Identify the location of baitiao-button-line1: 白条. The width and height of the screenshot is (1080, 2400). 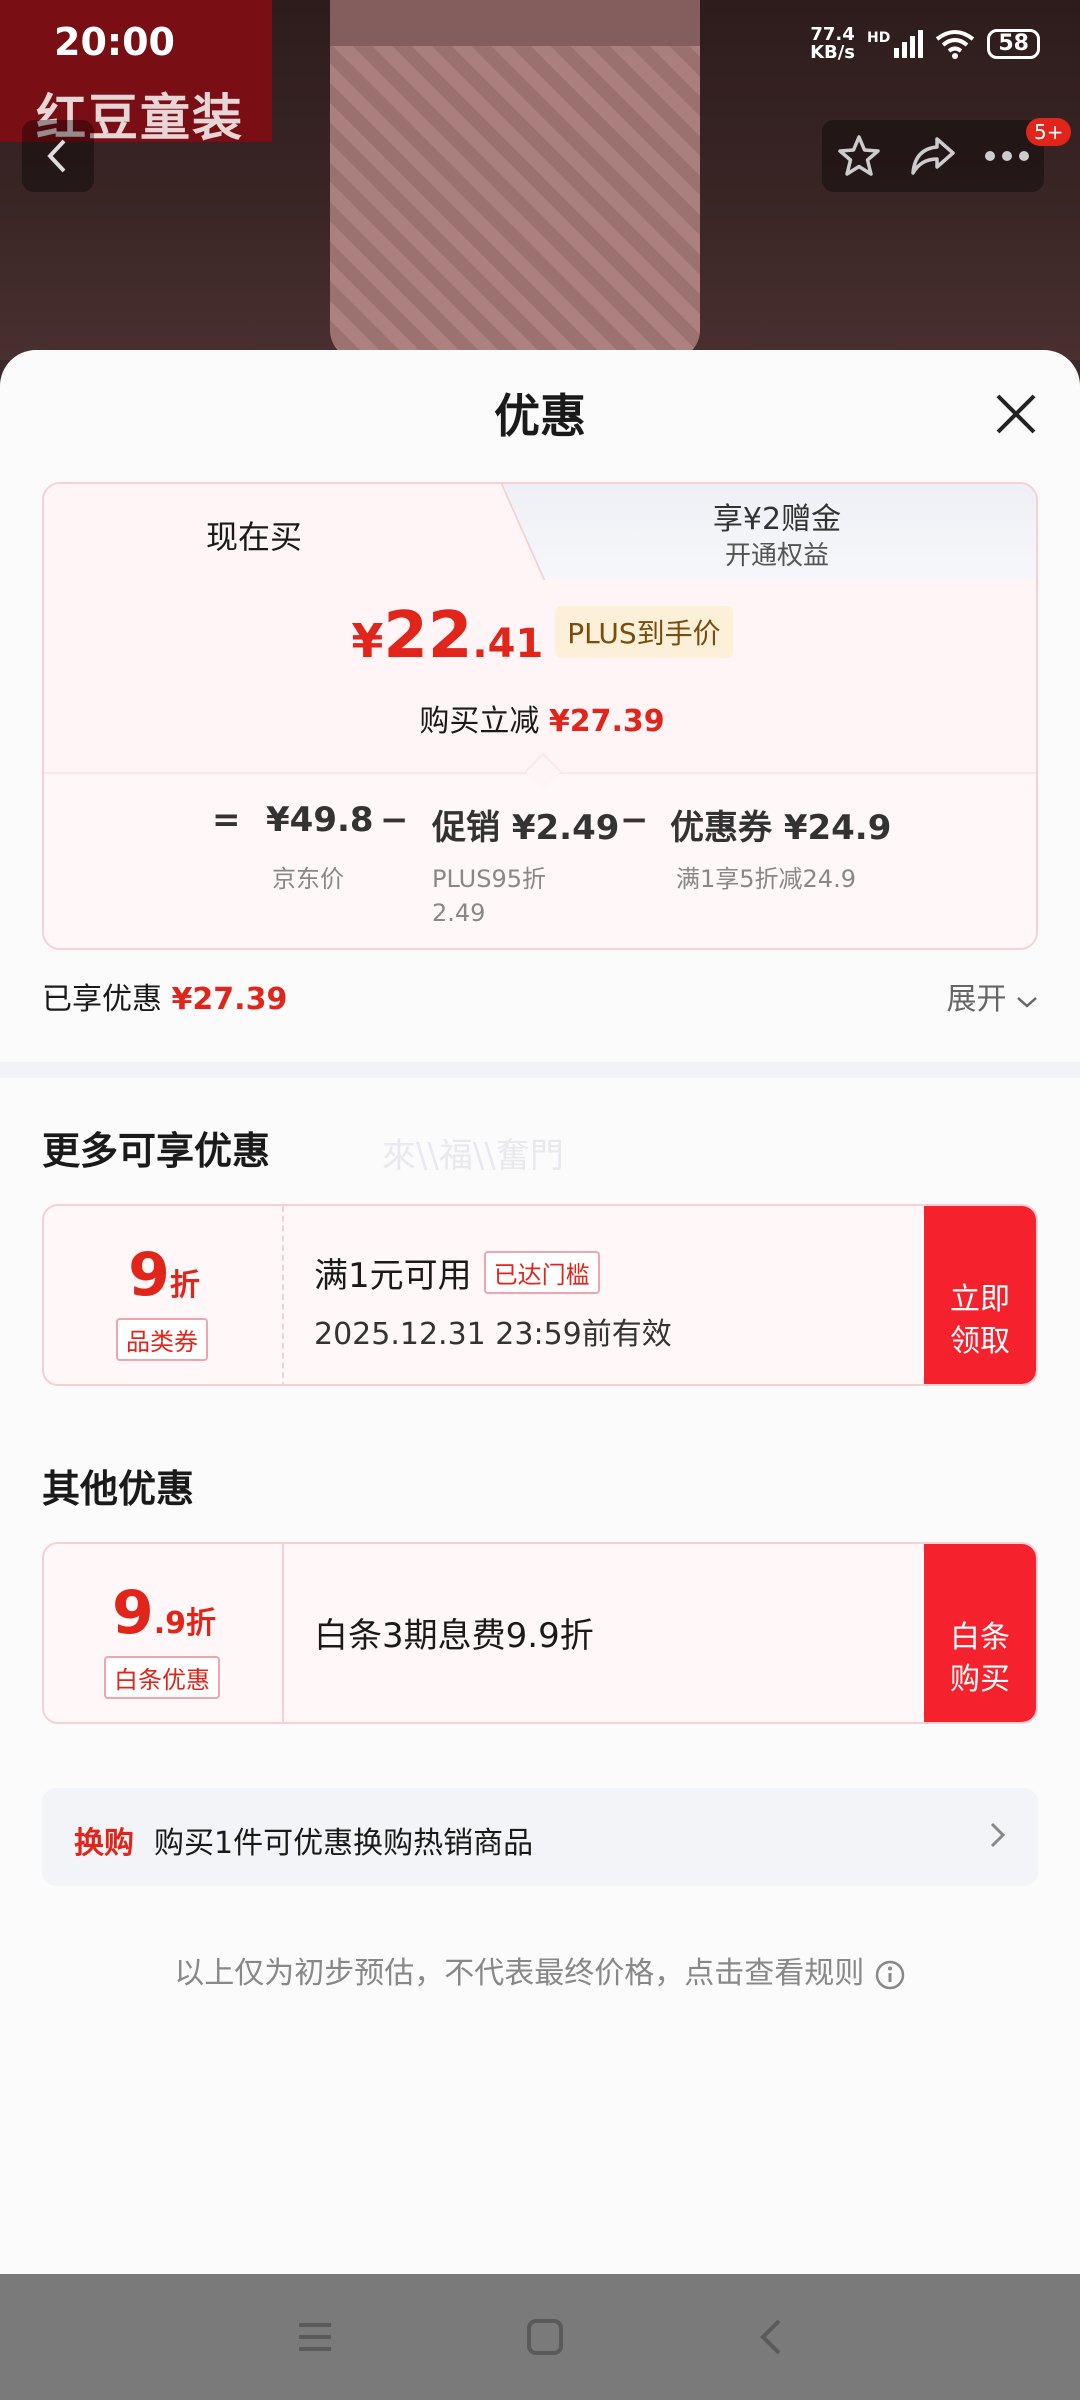
(980, 1637).